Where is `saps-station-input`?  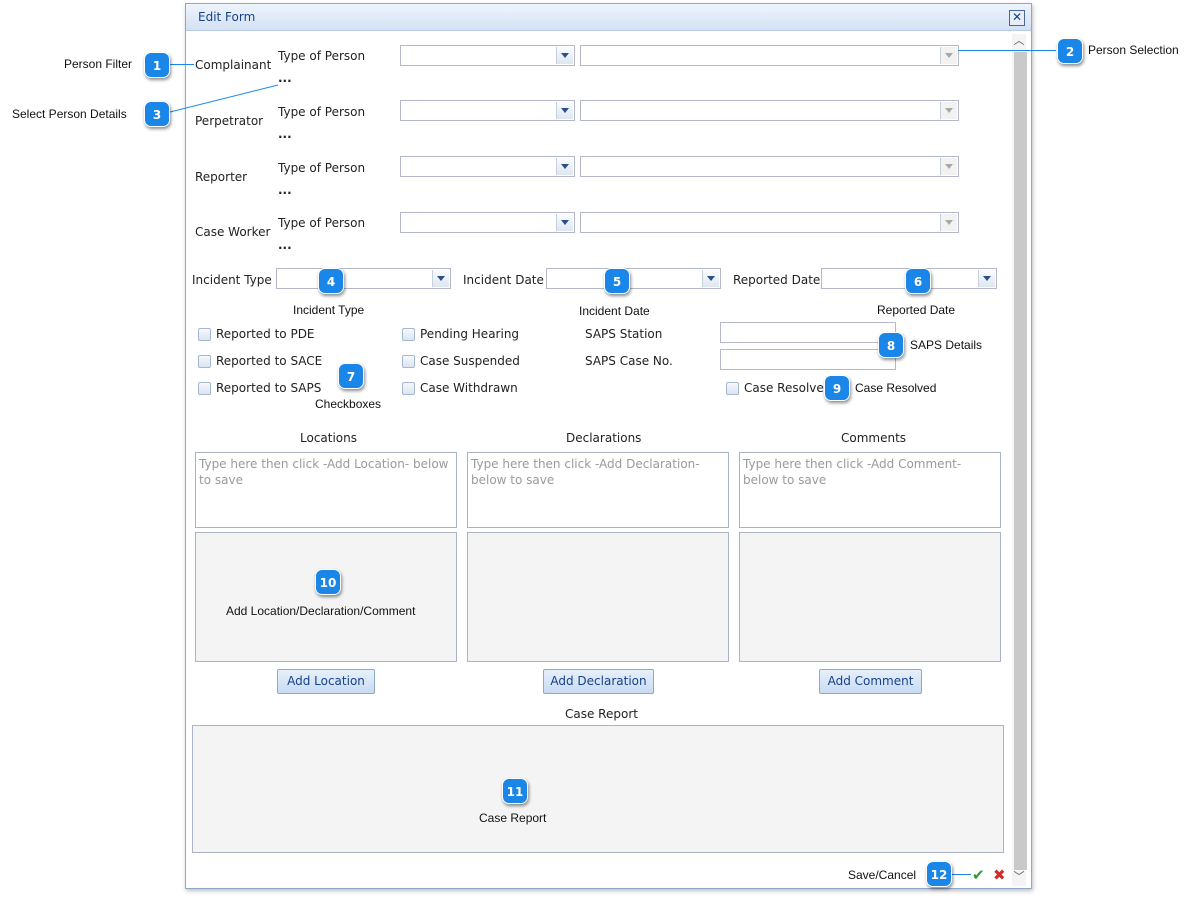 saps-station-input is located at coordinates (808, 332).